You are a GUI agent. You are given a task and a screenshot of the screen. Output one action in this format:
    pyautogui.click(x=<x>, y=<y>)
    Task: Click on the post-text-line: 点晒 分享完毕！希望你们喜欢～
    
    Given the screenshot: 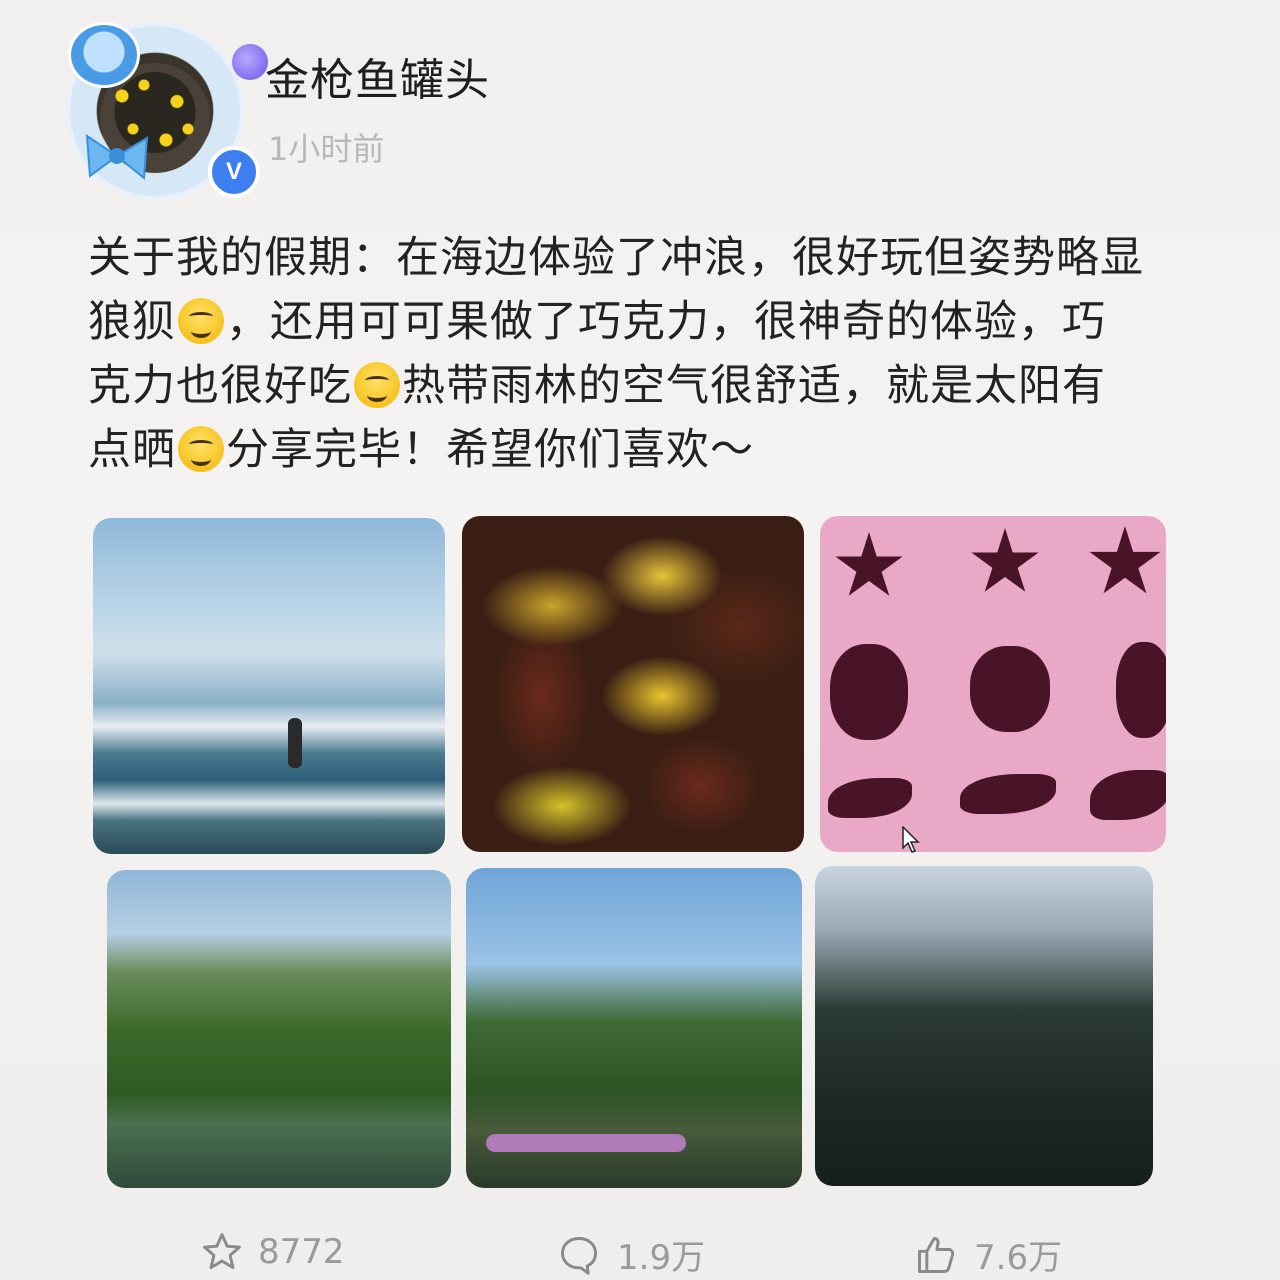 What is the action you would take?
    pyautogui.click(x=421, y=450)
    